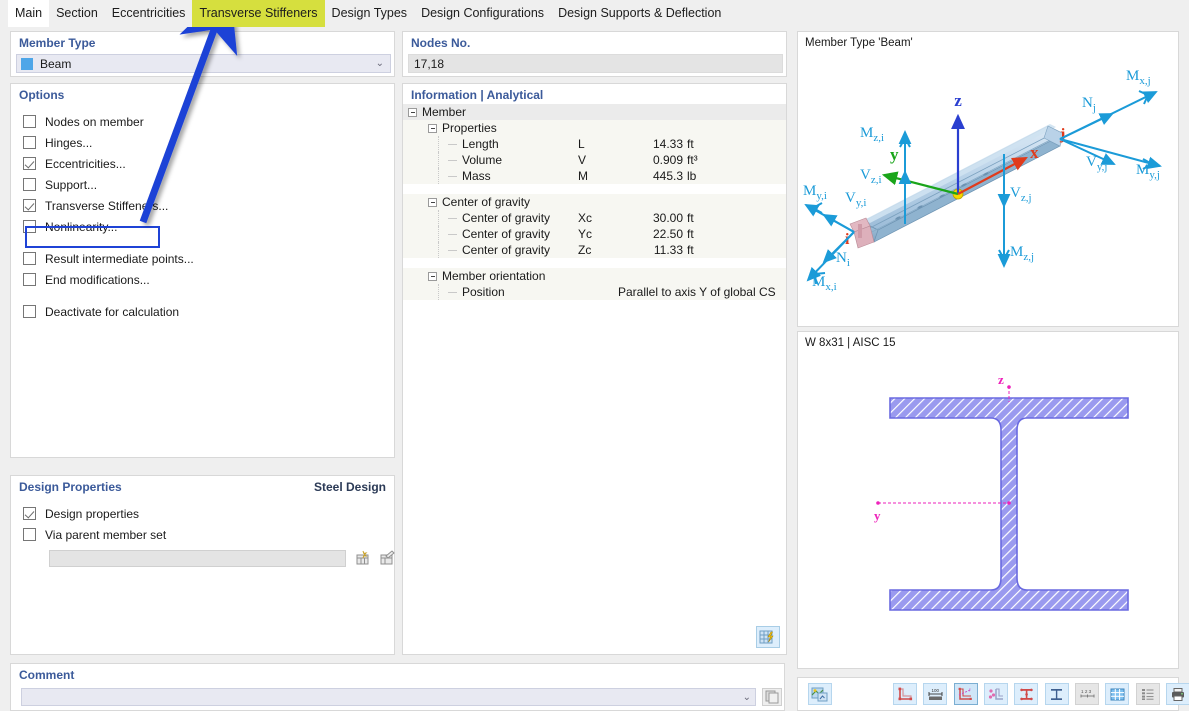 The image size is (1189, 711). What do you see at coordinates (594, 234) in the screenshot?
I see `table-row: Center of gravity Yc 22.50 ft` at bounding box center [594, 234].